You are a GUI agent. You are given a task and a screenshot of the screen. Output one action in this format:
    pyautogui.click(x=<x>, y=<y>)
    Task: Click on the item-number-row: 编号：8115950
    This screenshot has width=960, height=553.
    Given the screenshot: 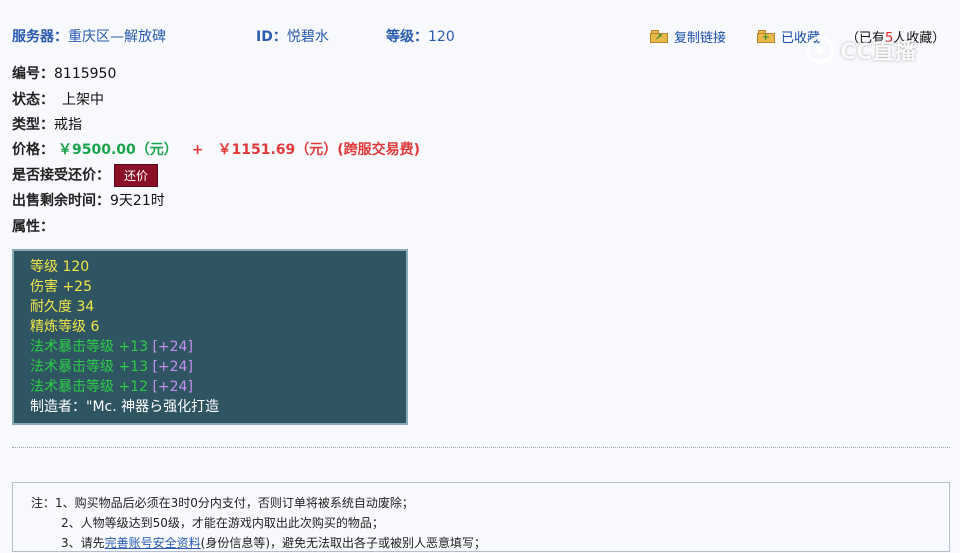 What is the action you would take?
    pyautogui.click(x=64, y=73)
    